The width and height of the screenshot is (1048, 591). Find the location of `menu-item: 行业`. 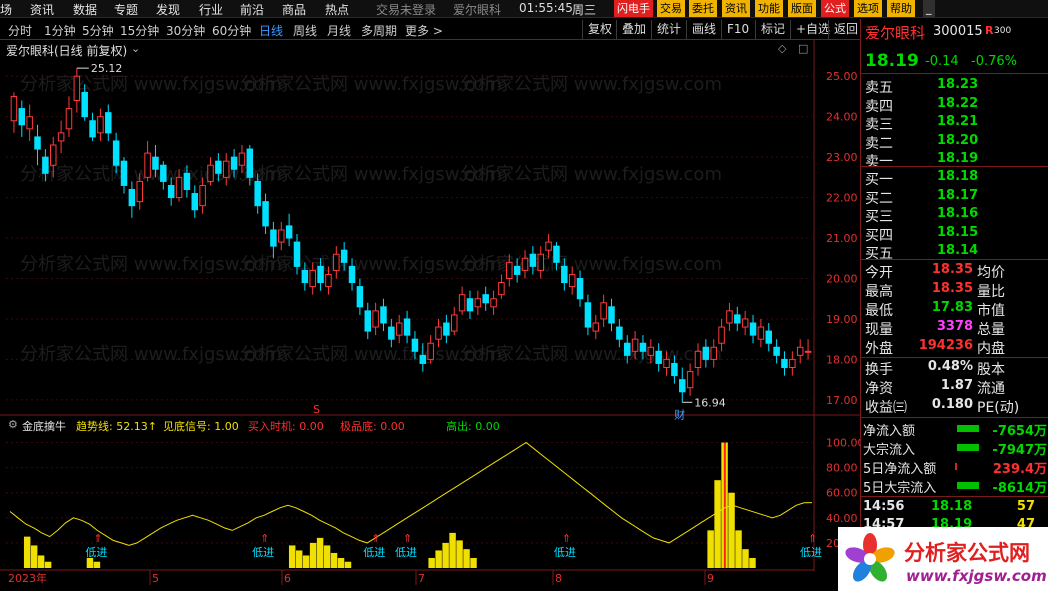

menu-item: 行业 is located at coordinates (211, 9).